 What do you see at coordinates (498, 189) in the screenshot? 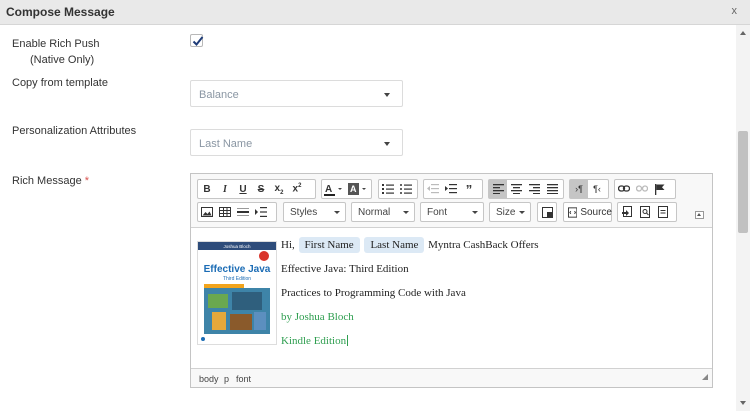
I see `align-left-icon` at bounding box center [498, 189].